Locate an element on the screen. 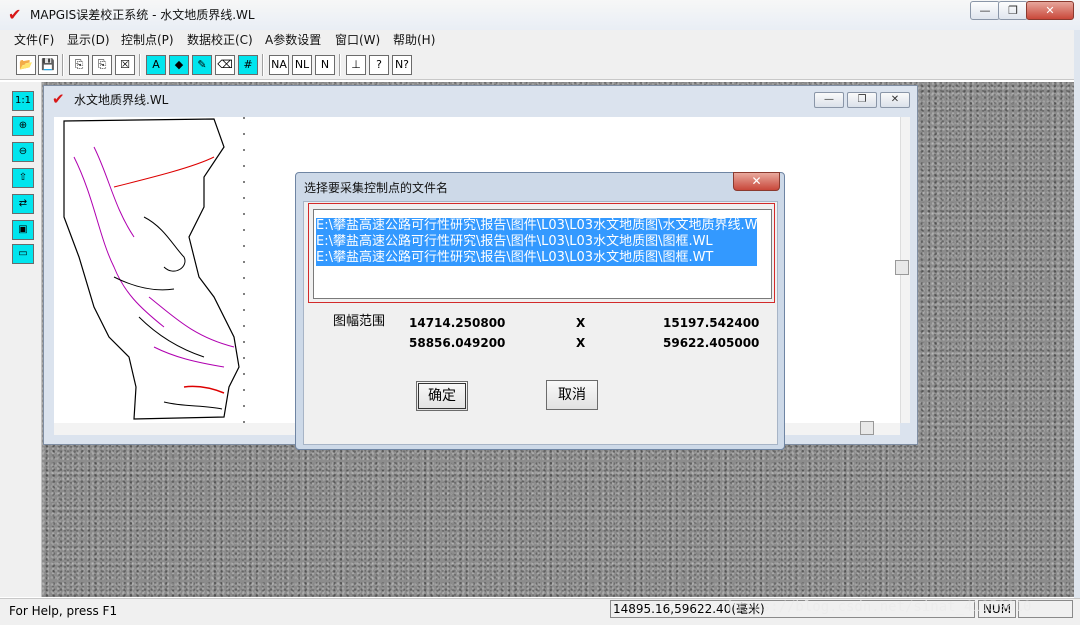 The height and width of the screenshot is (625, 1080). range-label: 图幅范围 is located at coordinates (359, 321).